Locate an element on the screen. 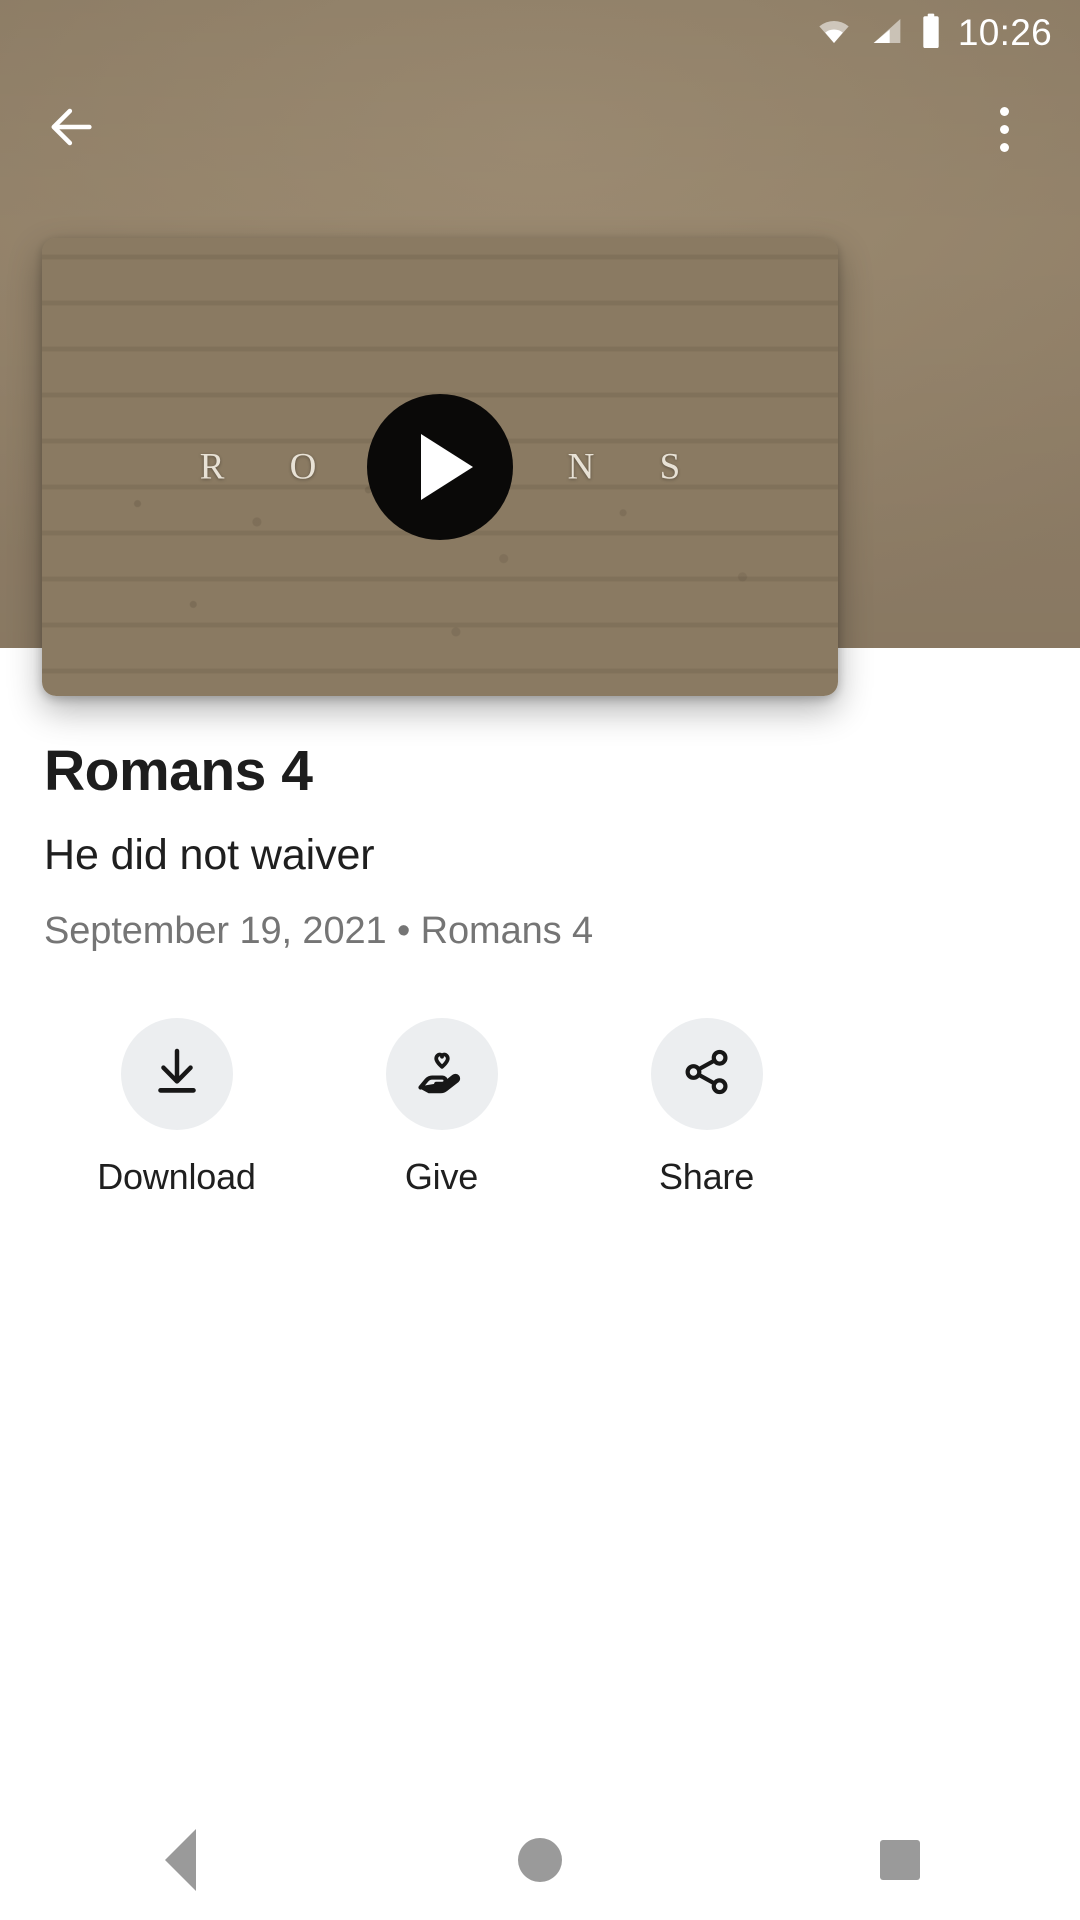 This screenshot has width=1080, height=1920. circle-home-icon is located at coordinates (540, 1860).